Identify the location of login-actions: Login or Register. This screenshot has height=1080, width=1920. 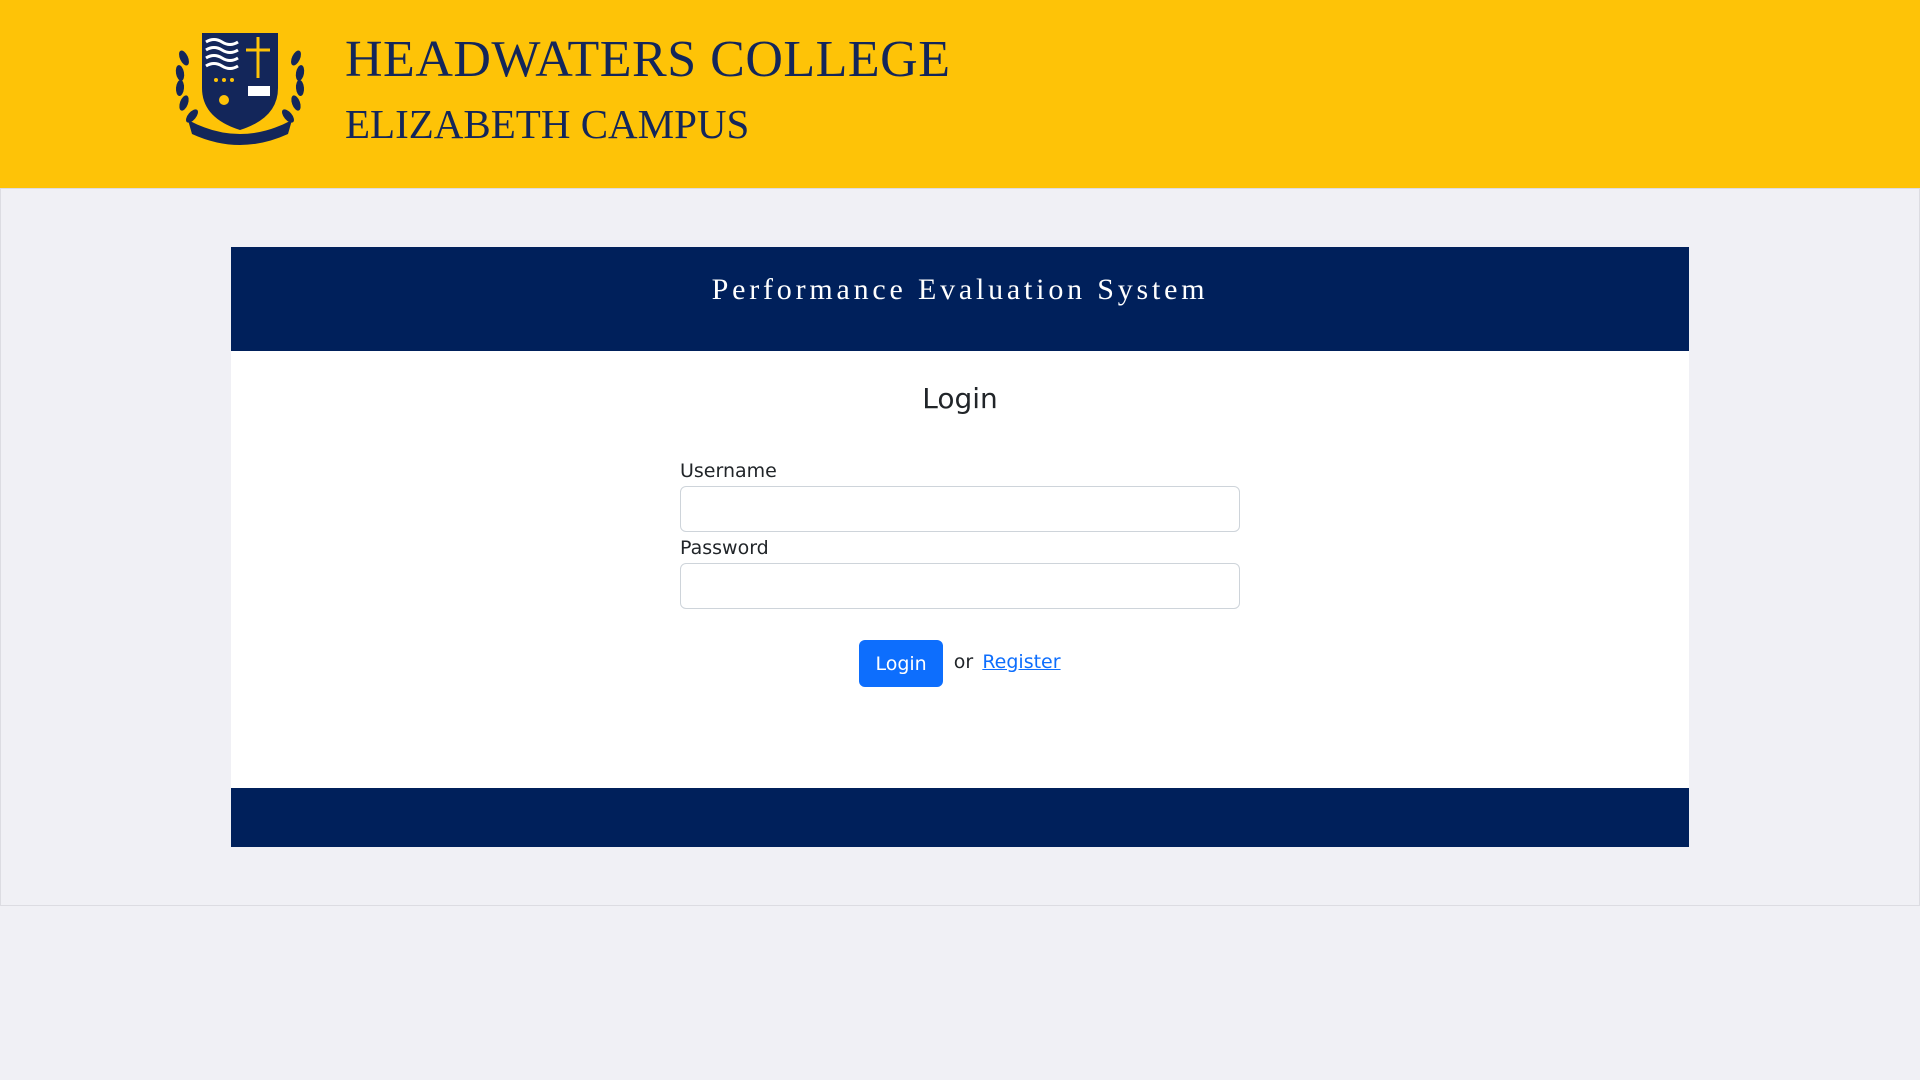
(960, 664).